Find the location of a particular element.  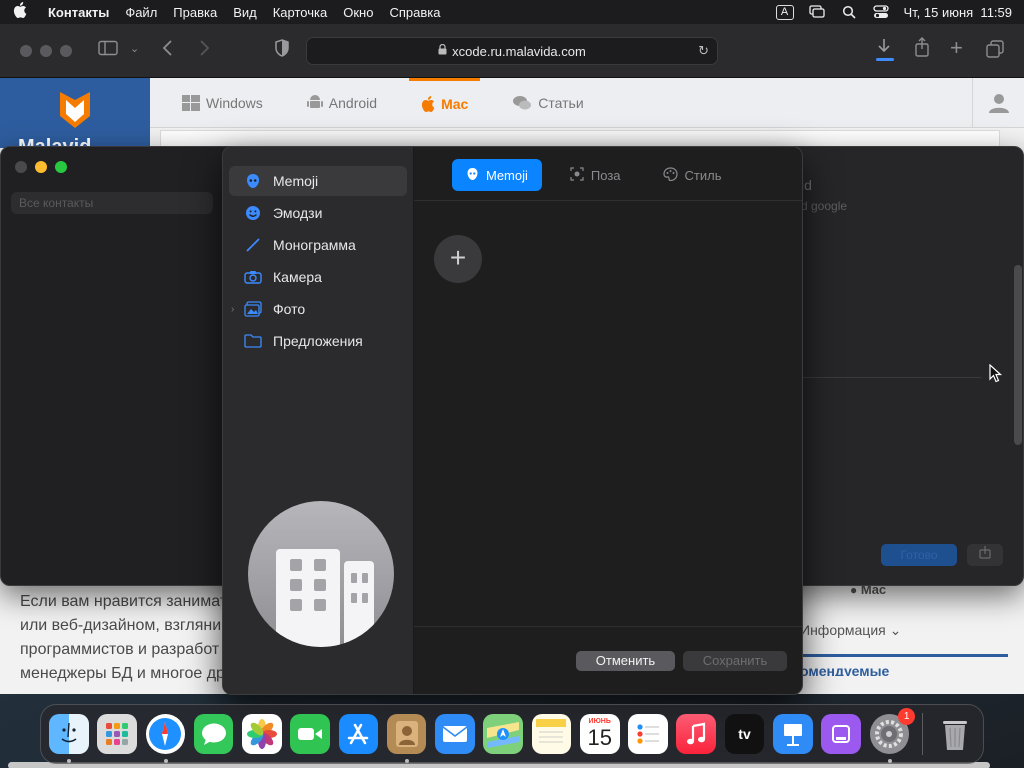

dock-trash is located at coordinates (955, 734).